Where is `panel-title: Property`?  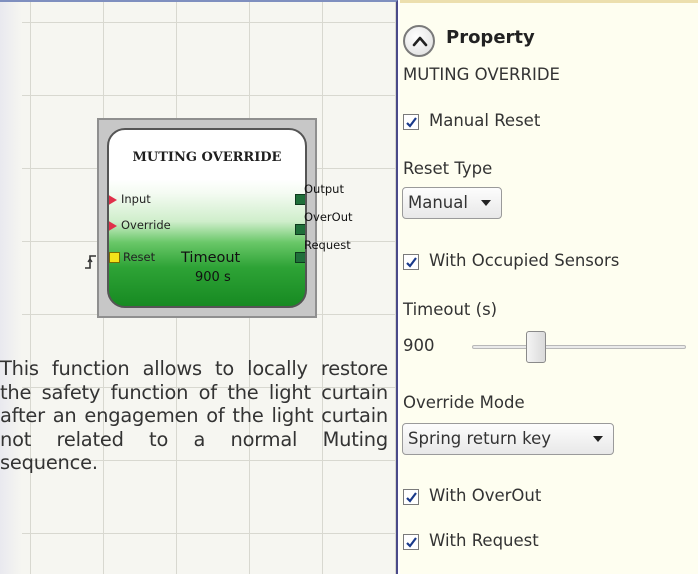 panel-title: Property is located at coordinates (490, 37).